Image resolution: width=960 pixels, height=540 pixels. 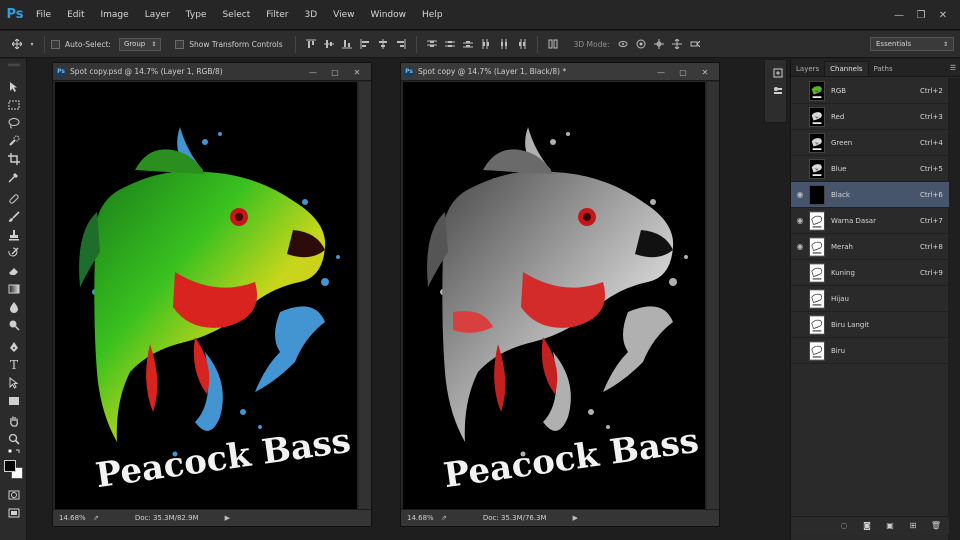 What do you see at coordinates (14, 141) in the screenshot?
I see `quick-select-tool-icon` at bounding box center [14, 141].